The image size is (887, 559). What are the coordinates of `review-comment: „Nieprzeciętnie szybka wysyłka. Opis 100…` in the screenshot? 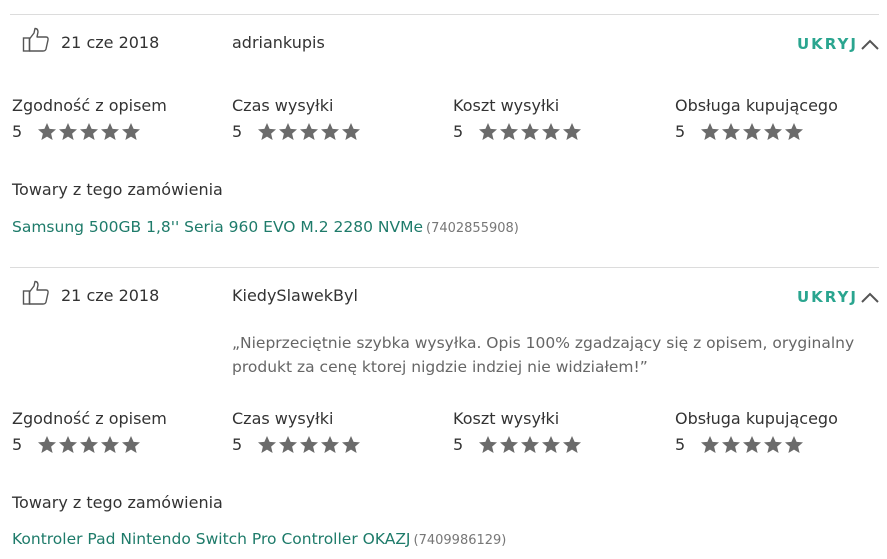 It's located at (543, 355).